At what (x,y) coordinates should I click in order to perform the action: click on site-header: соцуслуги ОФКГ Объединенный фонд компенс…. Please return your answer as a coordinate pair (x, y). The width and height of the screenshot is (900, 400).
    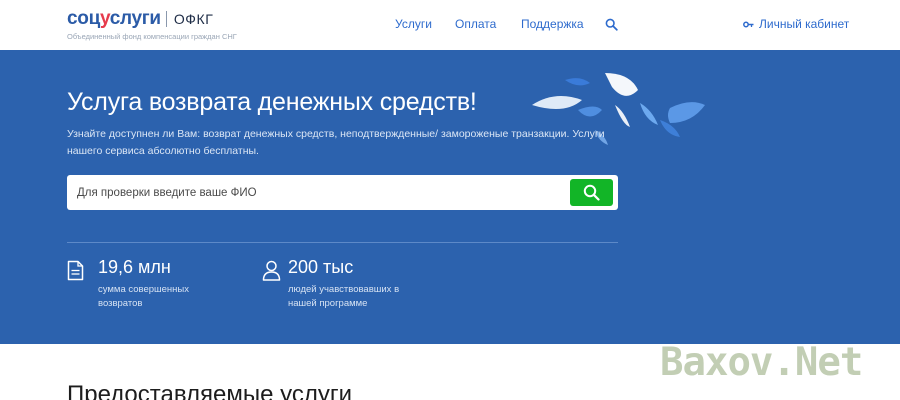
    Looking at the image, I should click on (450, 25).